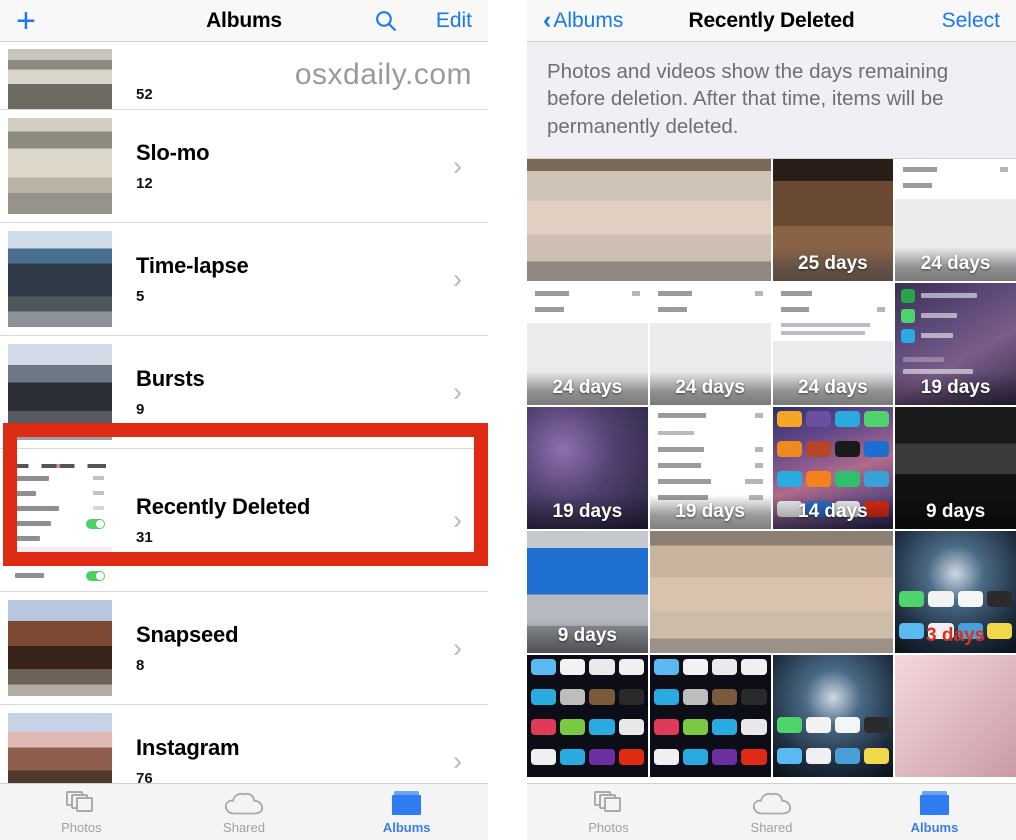 The width and height of the screenshot is (1016, 840). What do you see at coordinates (140, 665) in the screenshot?
I see `album-count: 8` at bounding box center [140, 665].